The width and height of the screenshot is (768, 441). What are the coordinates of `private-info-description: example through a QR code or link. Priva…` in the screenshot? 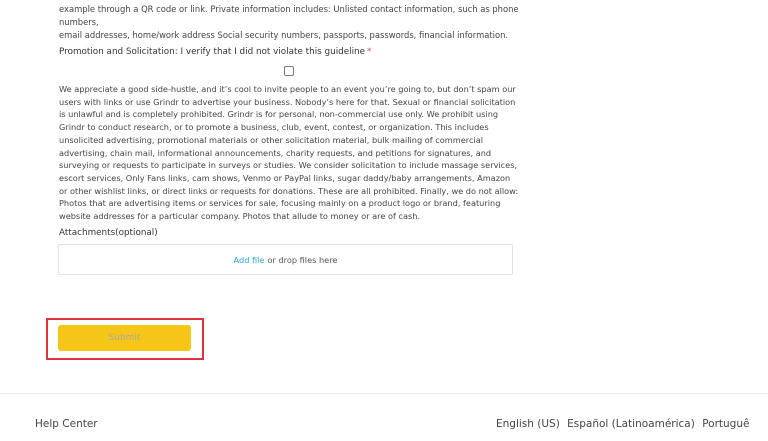 It's located at (289, 22).